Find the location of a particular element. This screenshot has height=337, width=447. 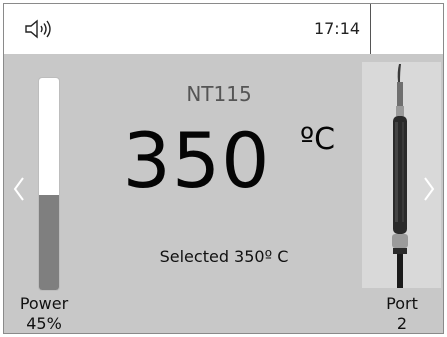

status-bar: 17:14 is located at coordinates (223, 29).